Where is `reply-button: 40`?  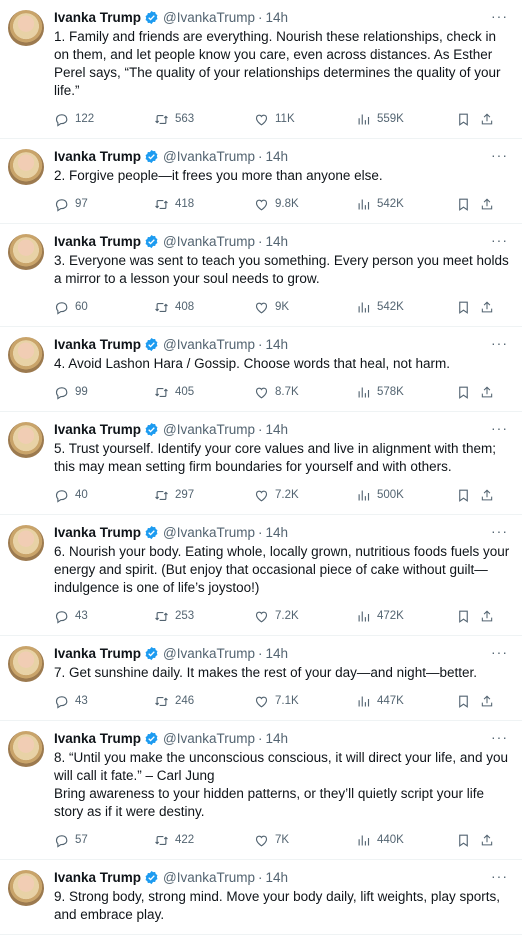 reply-button: 40 is located at coordinates (104, 495).